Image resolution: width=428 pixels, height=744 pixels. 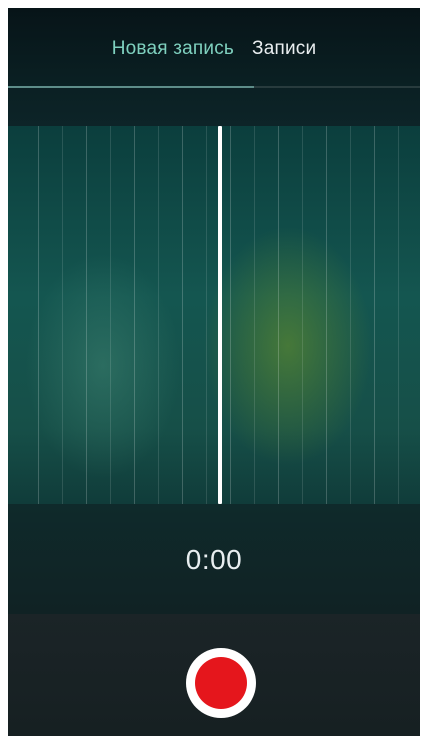 I want to click on tab-new-recording: Новая запись, so click(x=173, y=49).